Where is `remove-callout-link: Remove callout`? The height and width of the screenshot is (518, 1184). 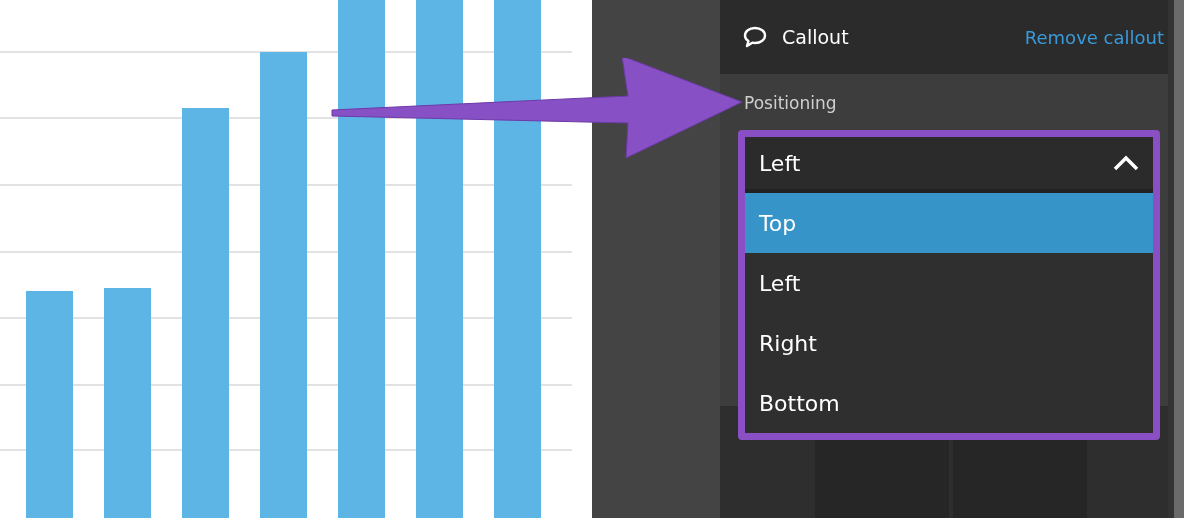 remove-callout-link: Remove callout is located at coordinates (1094, 37).